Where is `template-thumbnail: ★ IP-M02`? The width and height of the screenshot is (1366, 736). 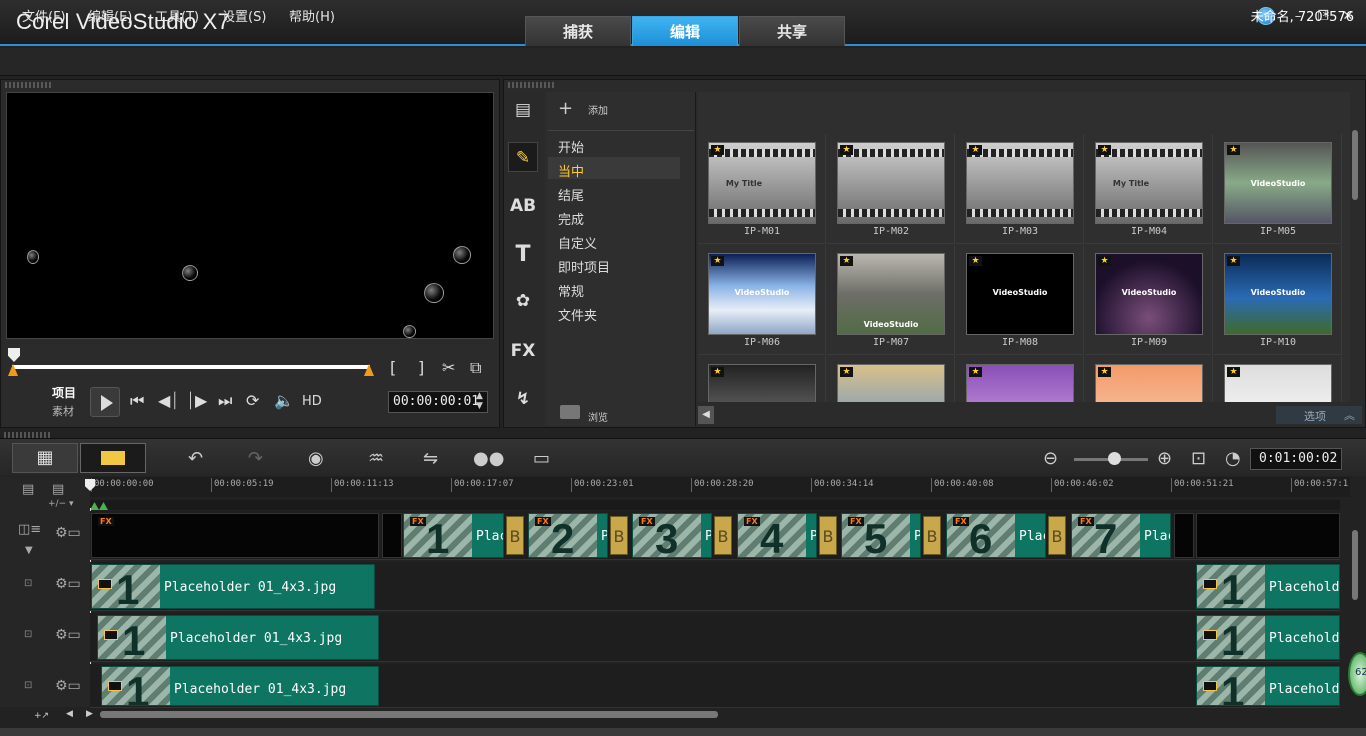
template-thumbnail: ★ IP-M02 is located at coordinates (891, 189).